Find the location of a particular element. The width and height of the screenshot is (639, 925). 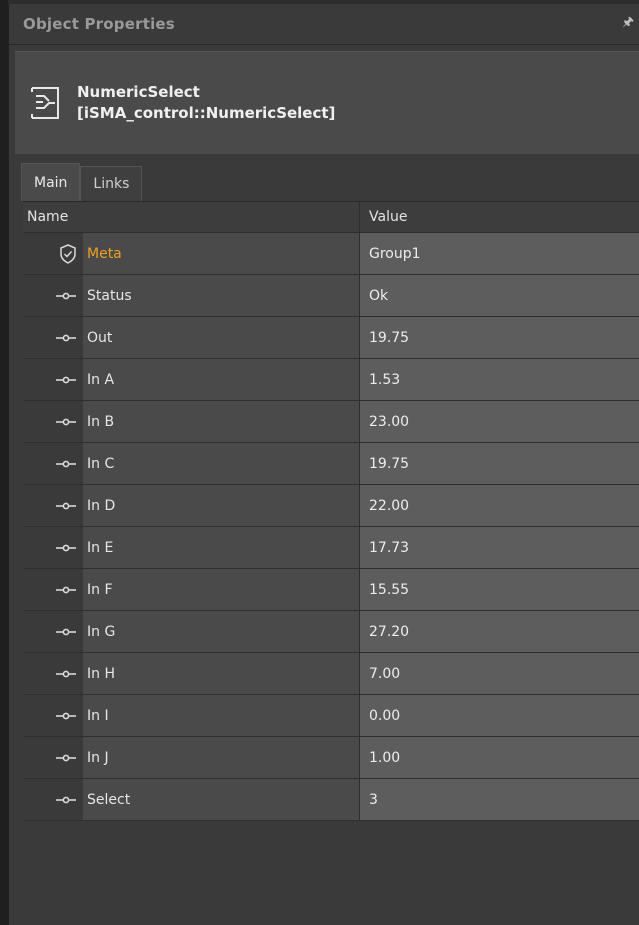

tab-links: Links is located at coordinates (111, 183).